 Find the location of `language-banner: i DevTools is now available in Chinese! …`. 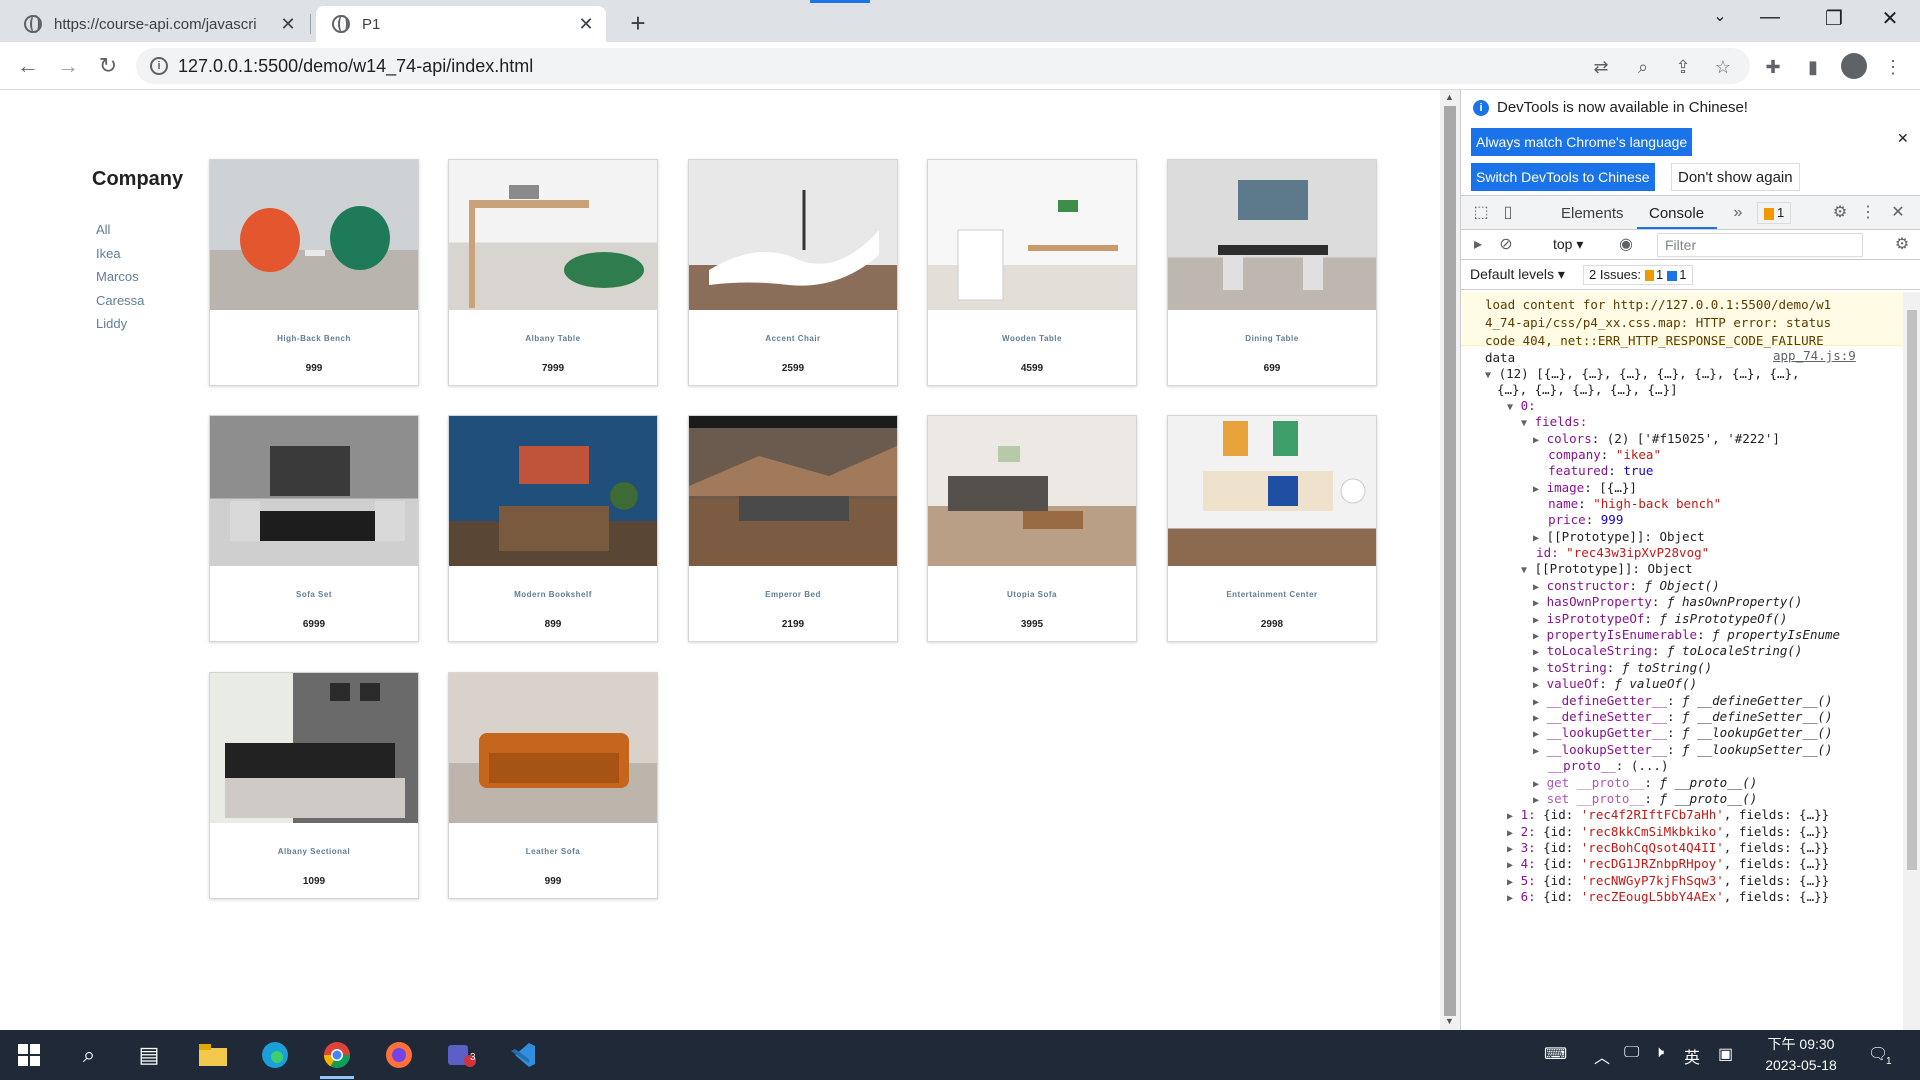

language-banner: i DevTools is now available in Chinese! … is located at coordinates (1690, 143).